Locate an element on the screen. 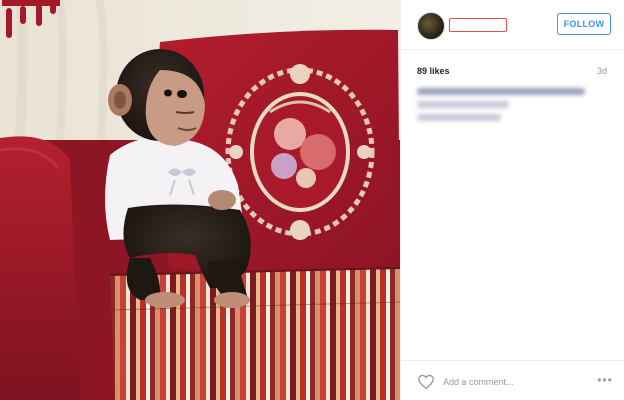  more-options-icon: ••• is located at coordinates (605, 380).